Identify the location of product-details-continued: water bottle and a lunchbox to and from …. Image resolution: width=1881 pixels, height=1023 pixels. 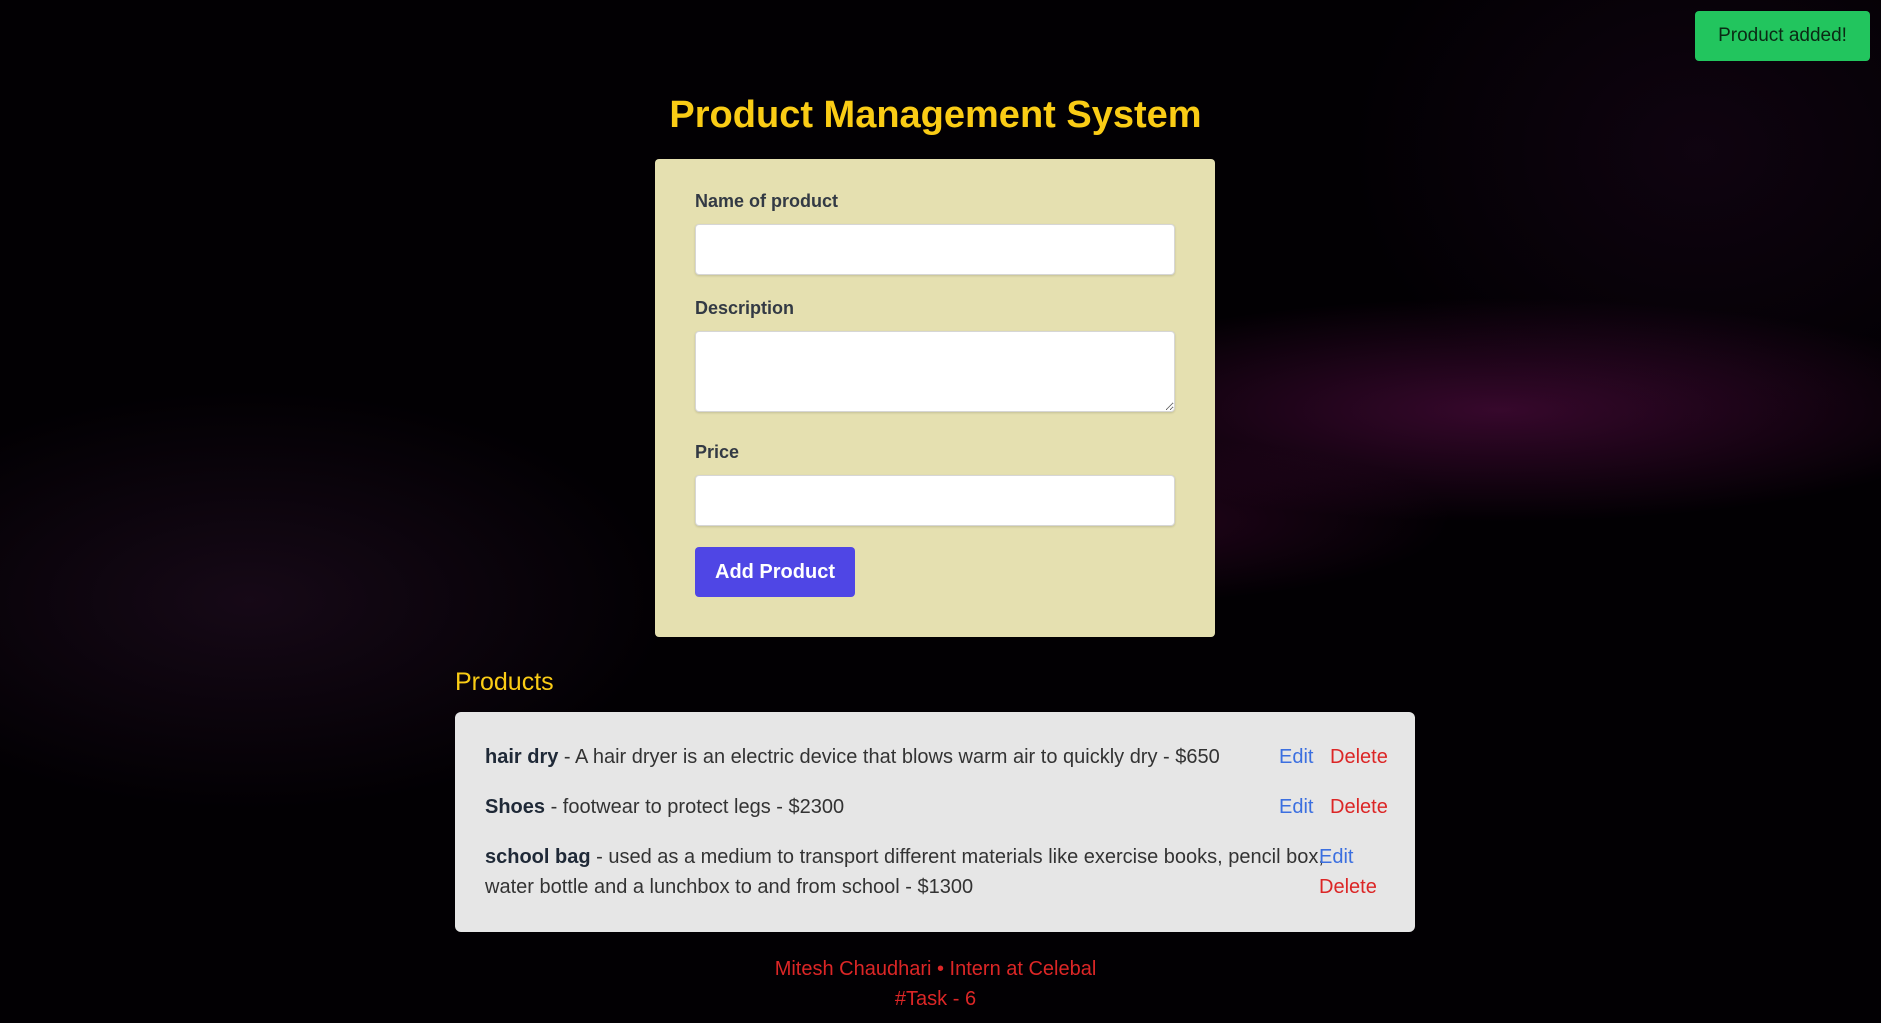
(729, 887).